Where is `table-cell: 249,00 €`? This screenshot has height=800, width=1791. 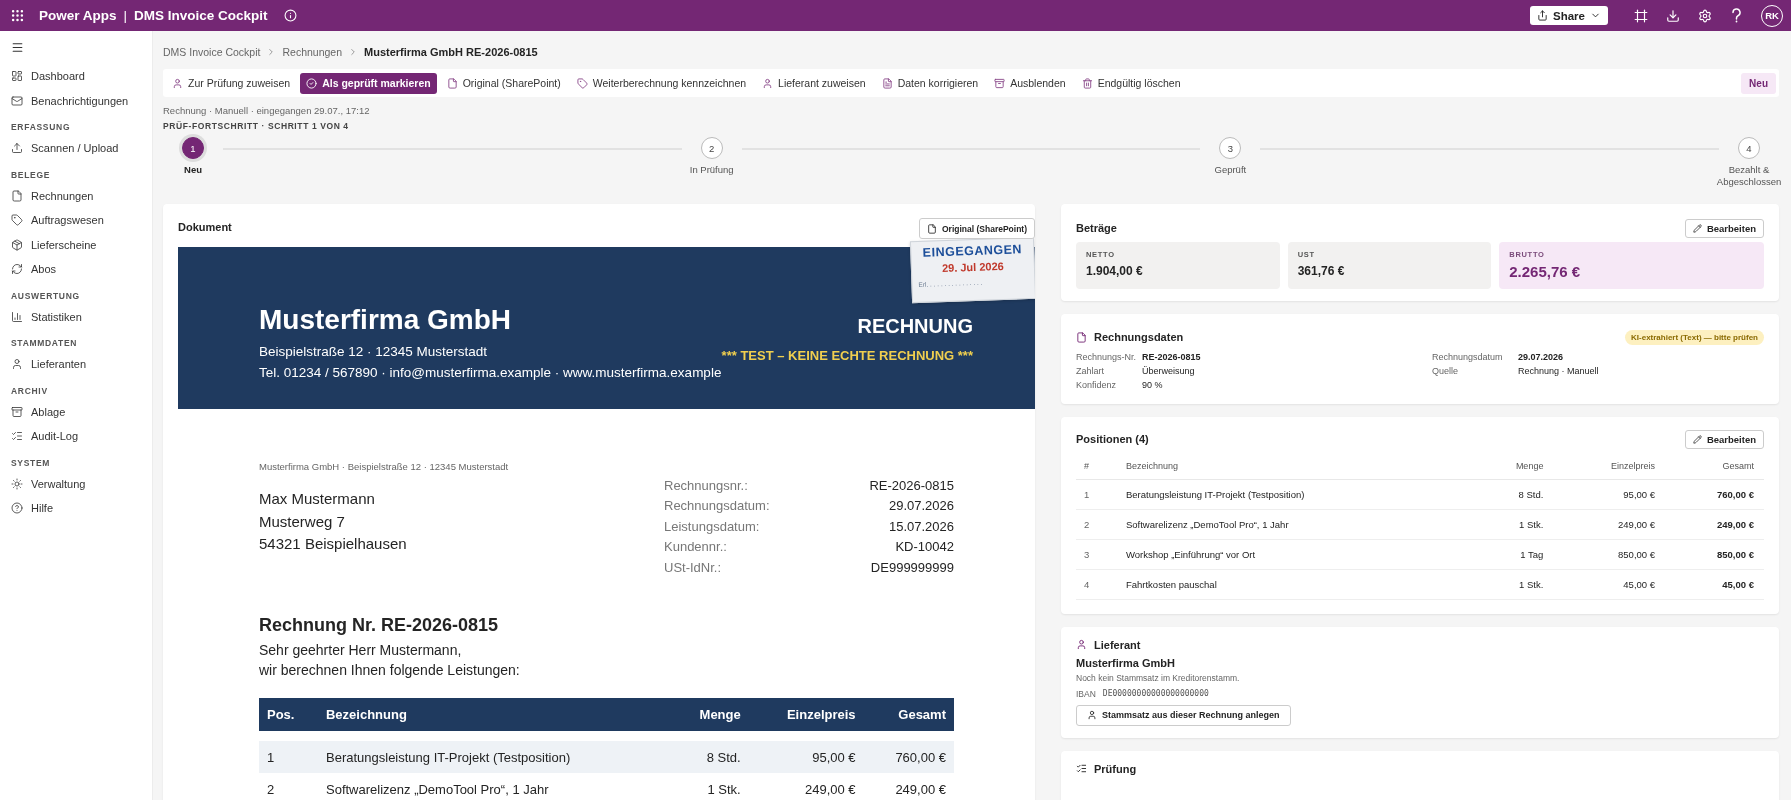 table-cell: 249,00 € is located at coordinates (1714, 524).